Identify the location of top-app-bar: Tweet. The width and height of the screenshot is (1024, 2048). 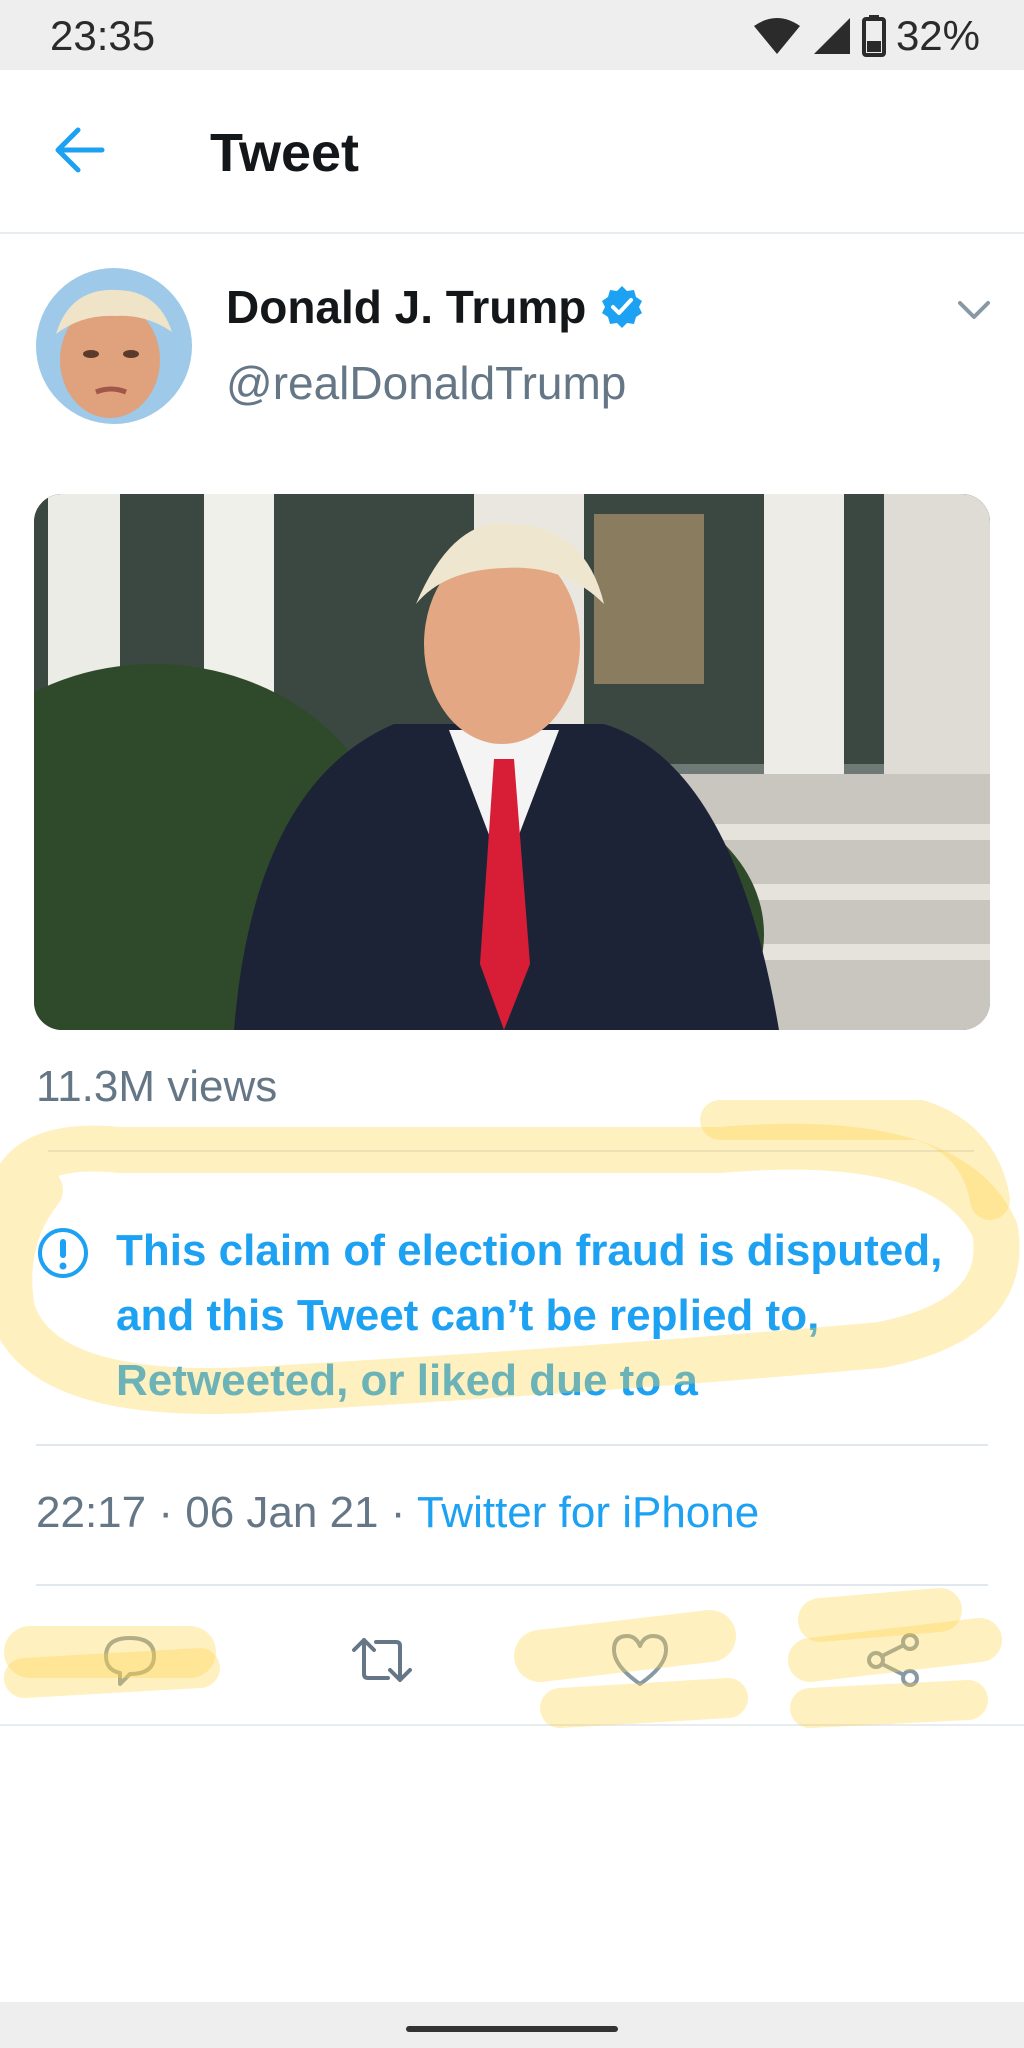
(512, 152).